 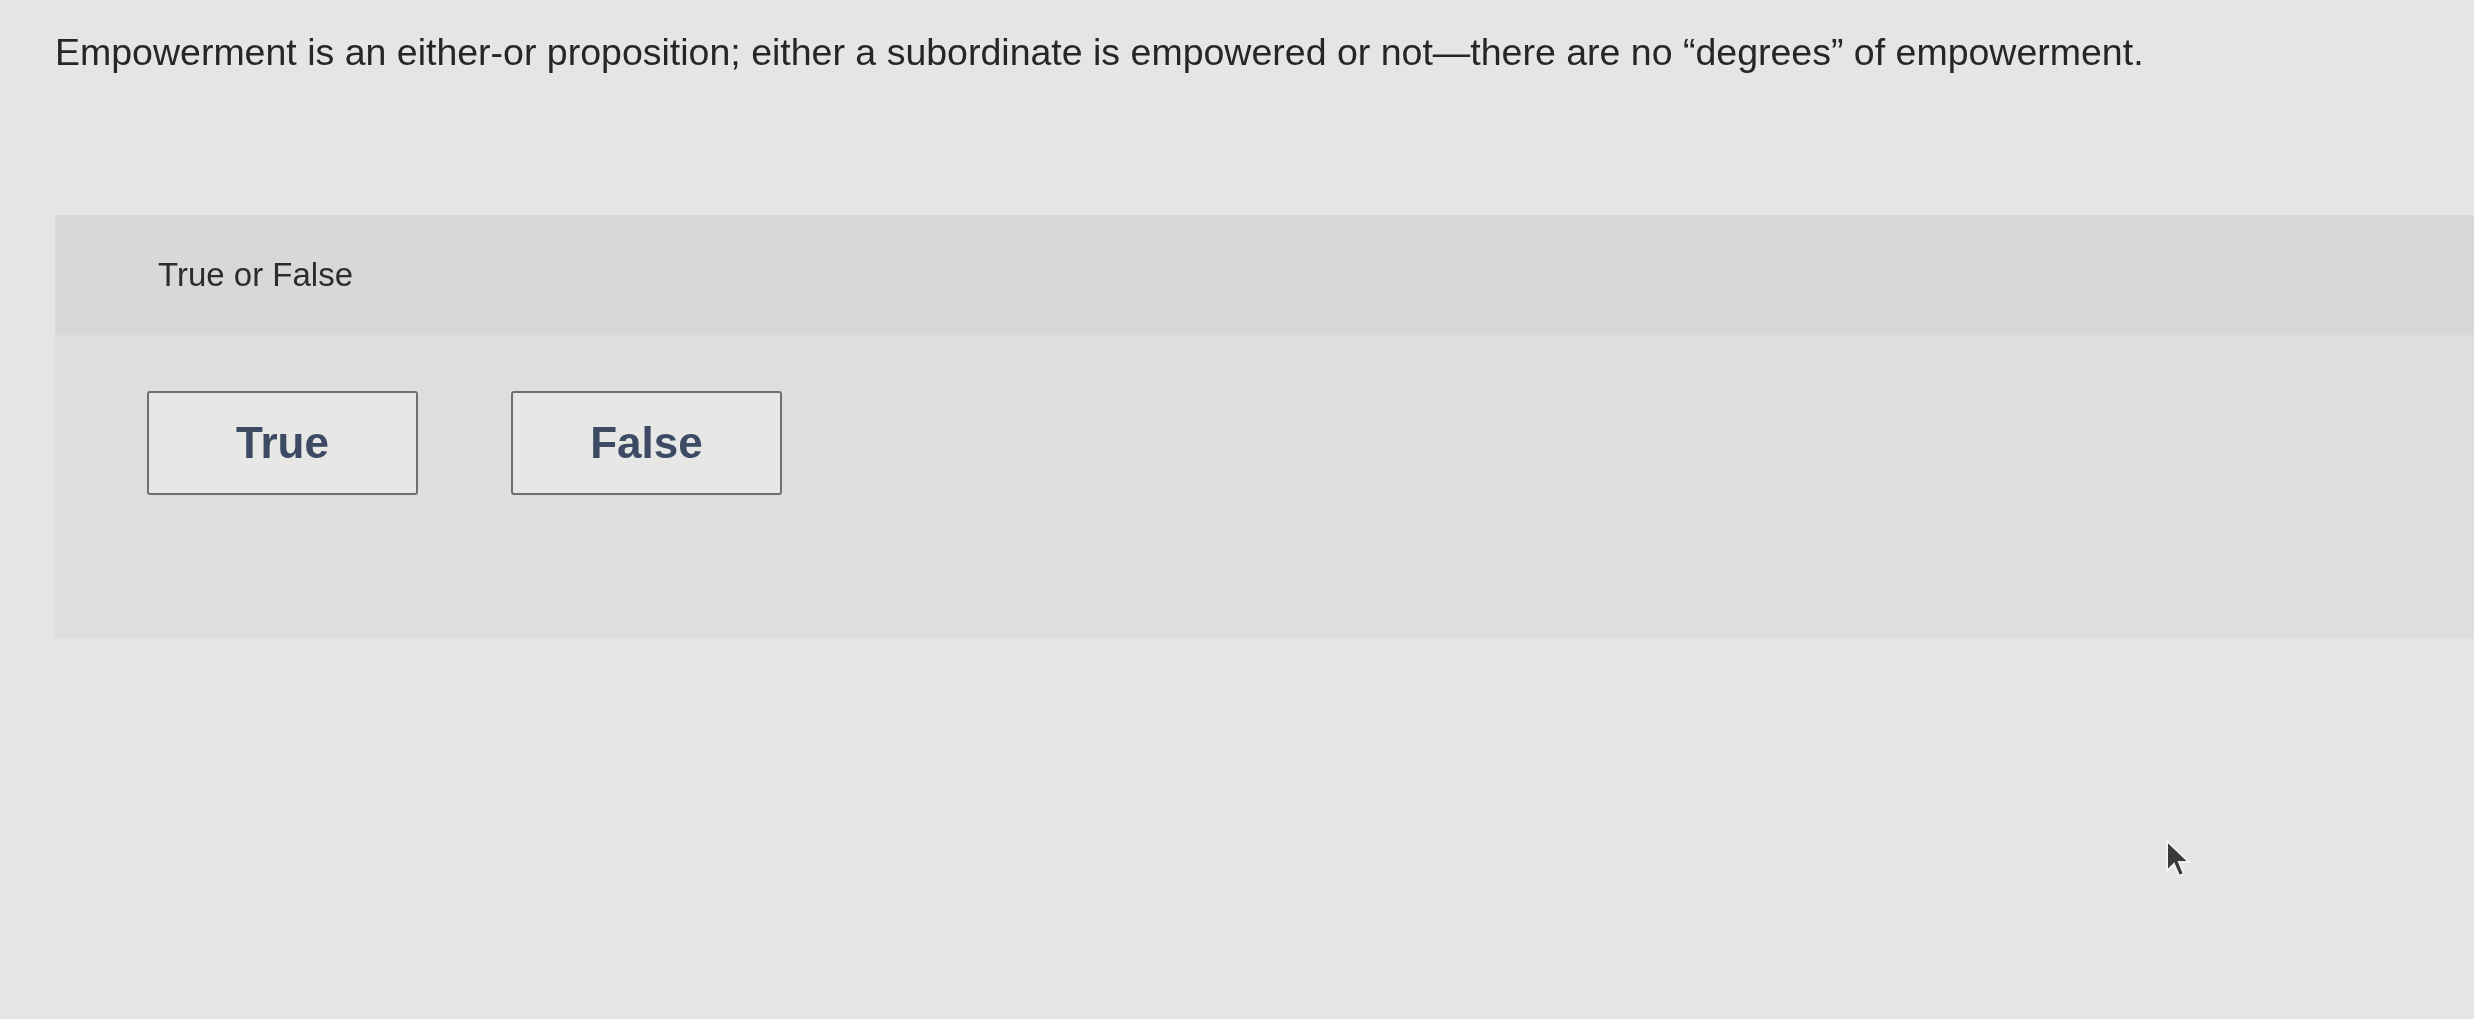 I want to click on answer-option-button: False, so click(x=646, y=443).